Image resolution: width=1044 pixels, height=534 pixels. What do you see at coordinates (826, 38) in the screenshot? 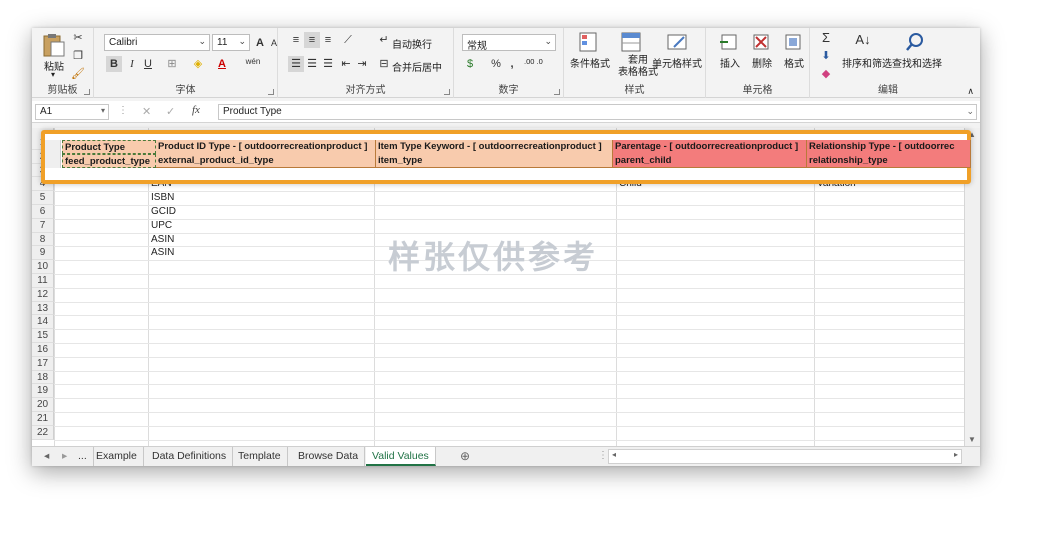
I see `autosum-button: Σ` at bounding box center [826, 38].